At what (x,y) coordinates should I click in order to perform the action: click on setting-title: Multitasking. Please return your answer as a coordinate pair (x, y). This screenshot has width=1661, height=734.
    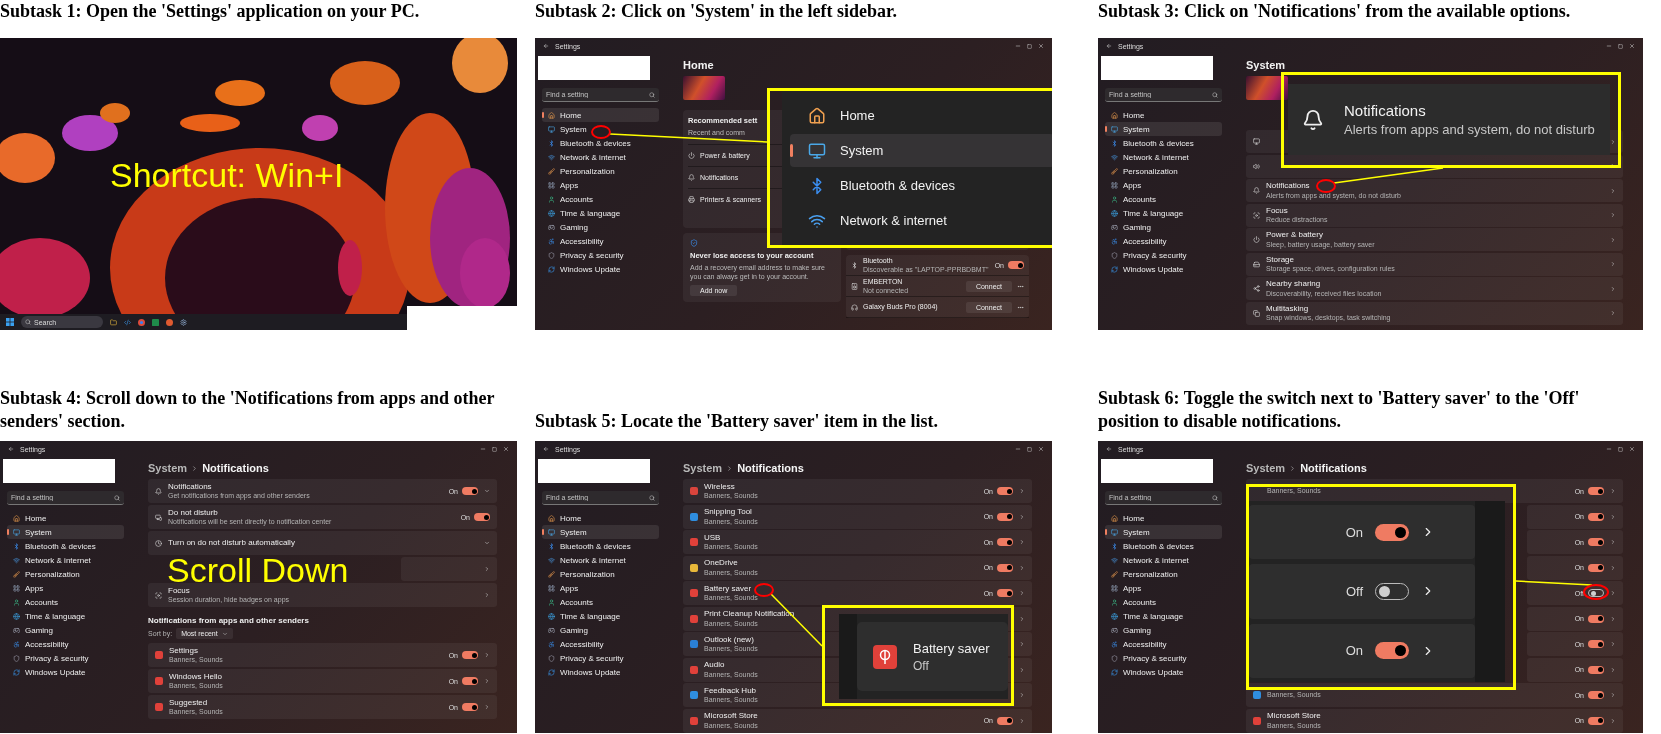
    Looking at the image, I should click on (1287, 308).